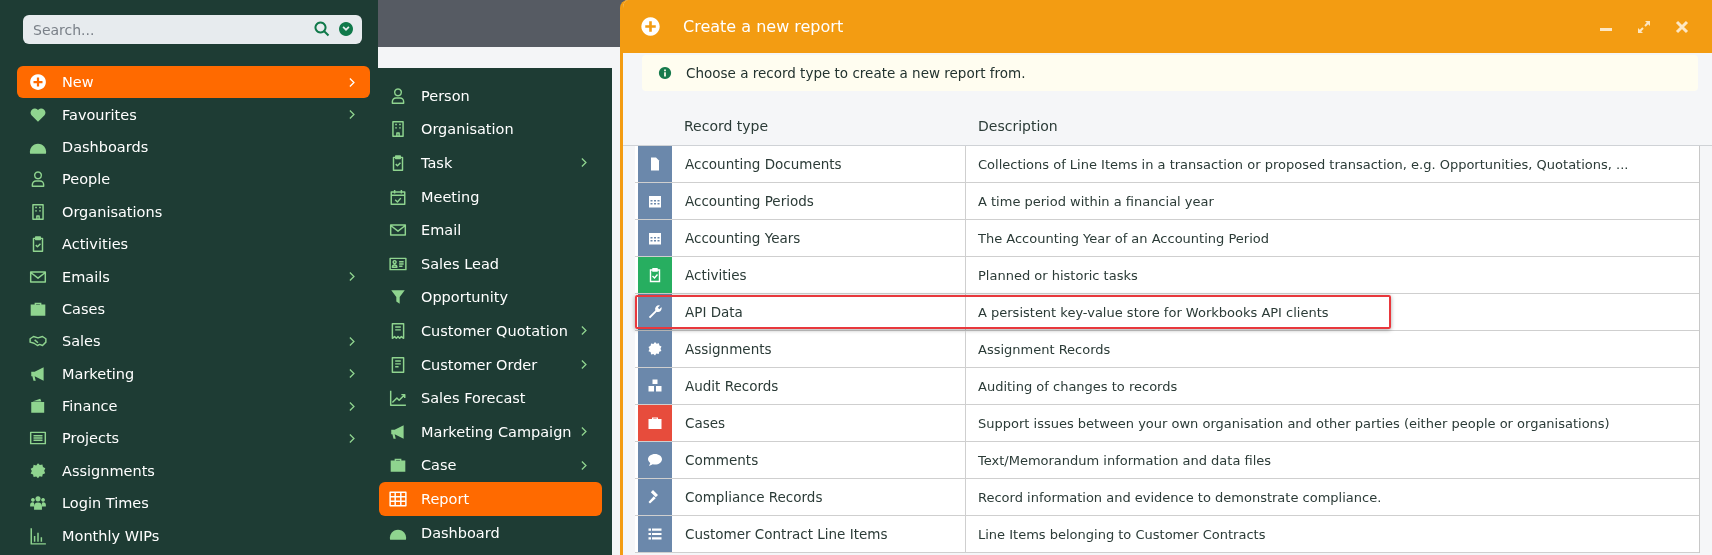 The image size is (1712, 555). Describe the element at coordinates (106, 146) in the screenshot. I see `menu-label: Dashboards` at that location.